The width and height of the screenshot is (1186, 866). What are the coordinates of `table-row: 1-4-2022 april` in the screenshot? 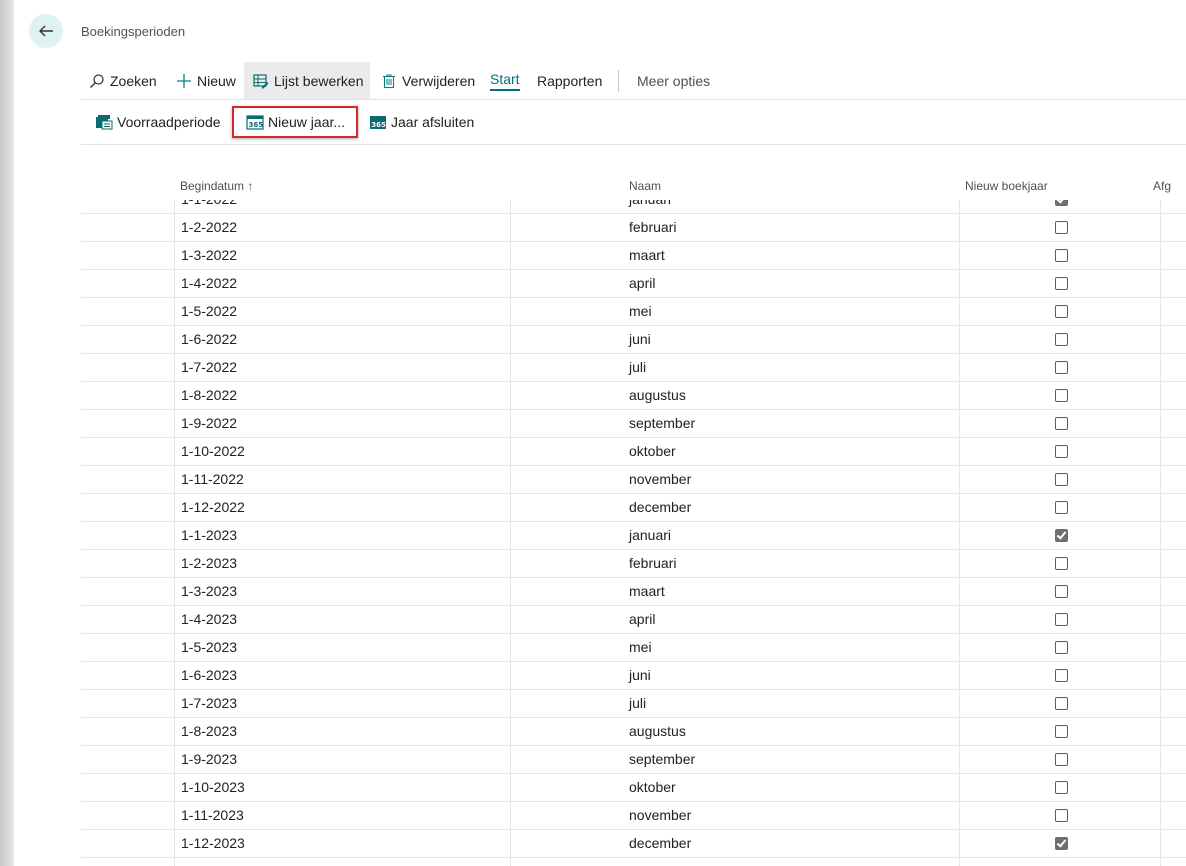 It's located at (633, 284).